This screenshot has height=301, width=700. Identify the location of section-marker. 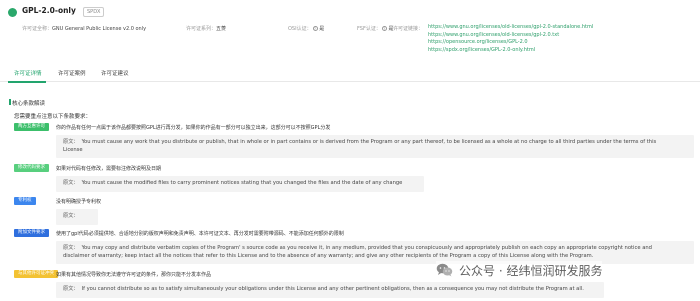
(10, 102).